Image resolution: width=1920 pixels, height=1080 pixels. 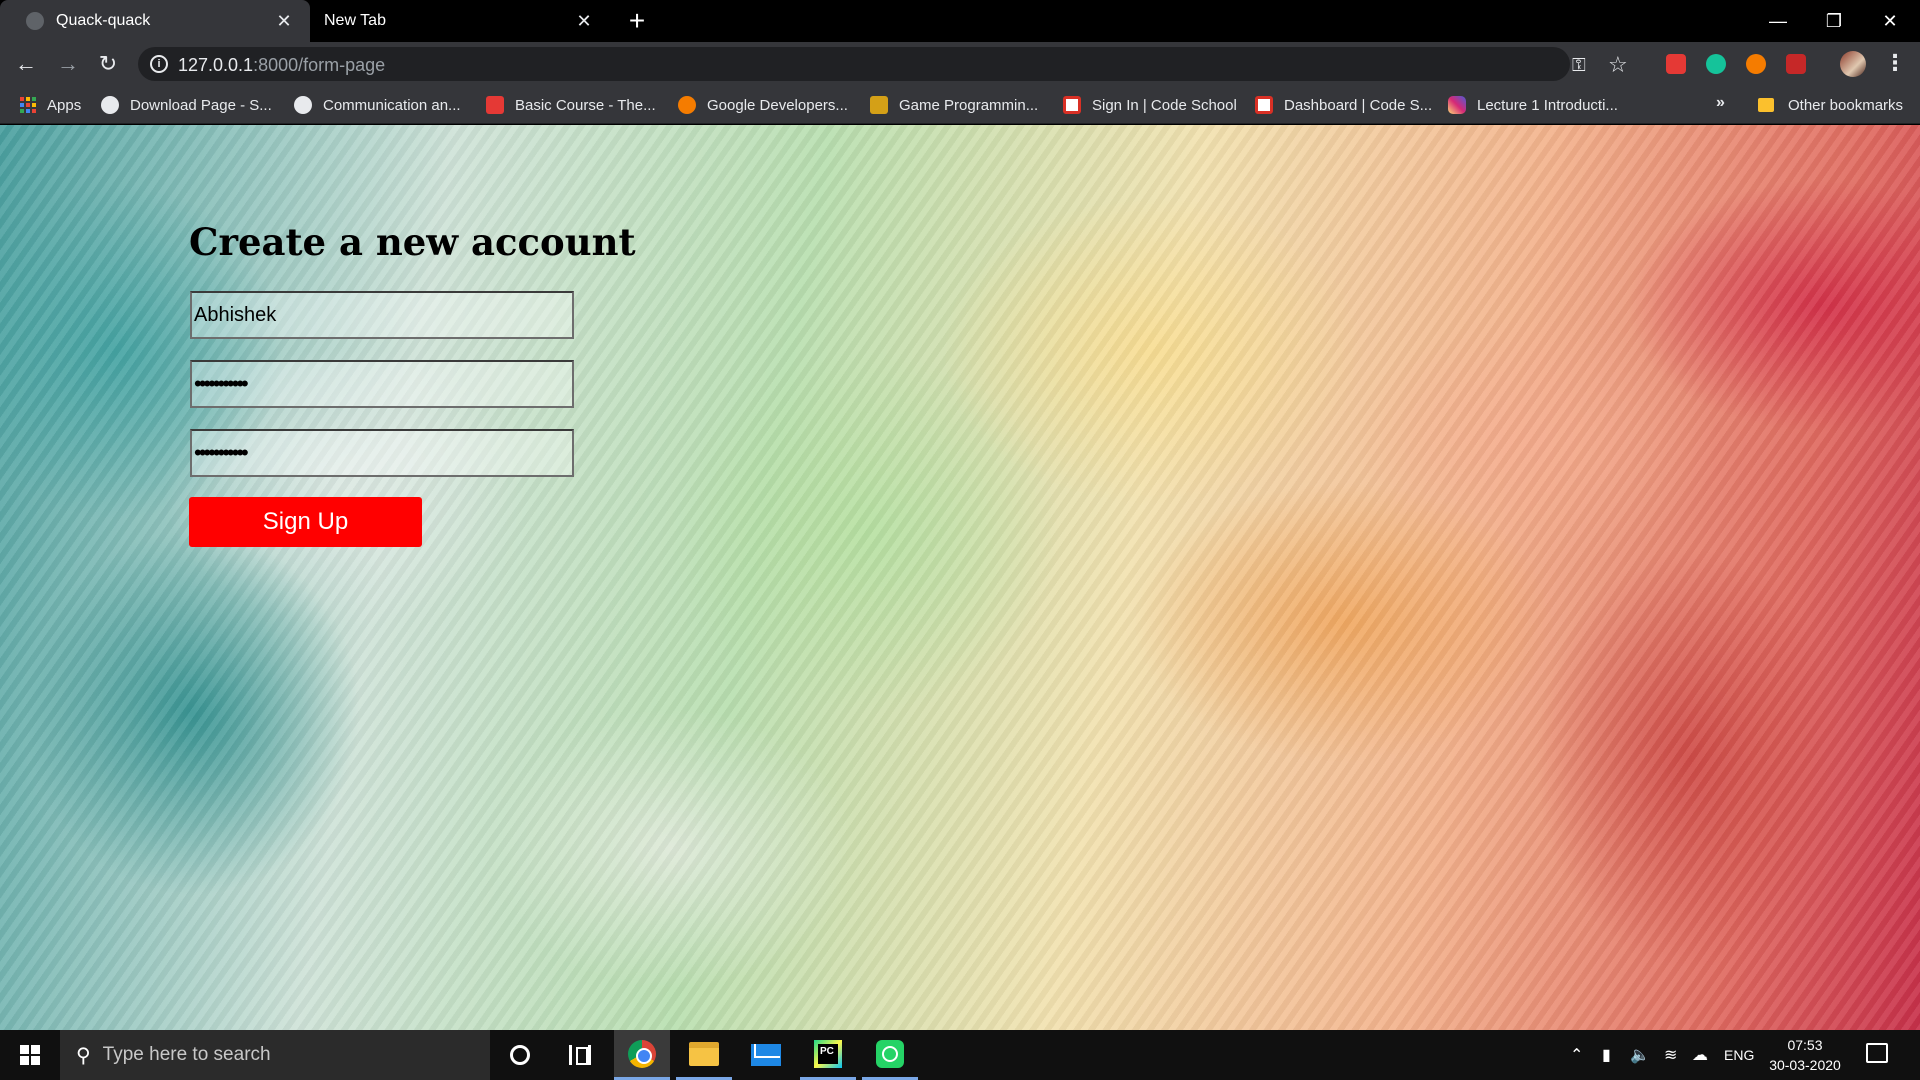 I want to click on tab-title: New Tab, so click(x=355, y=20).